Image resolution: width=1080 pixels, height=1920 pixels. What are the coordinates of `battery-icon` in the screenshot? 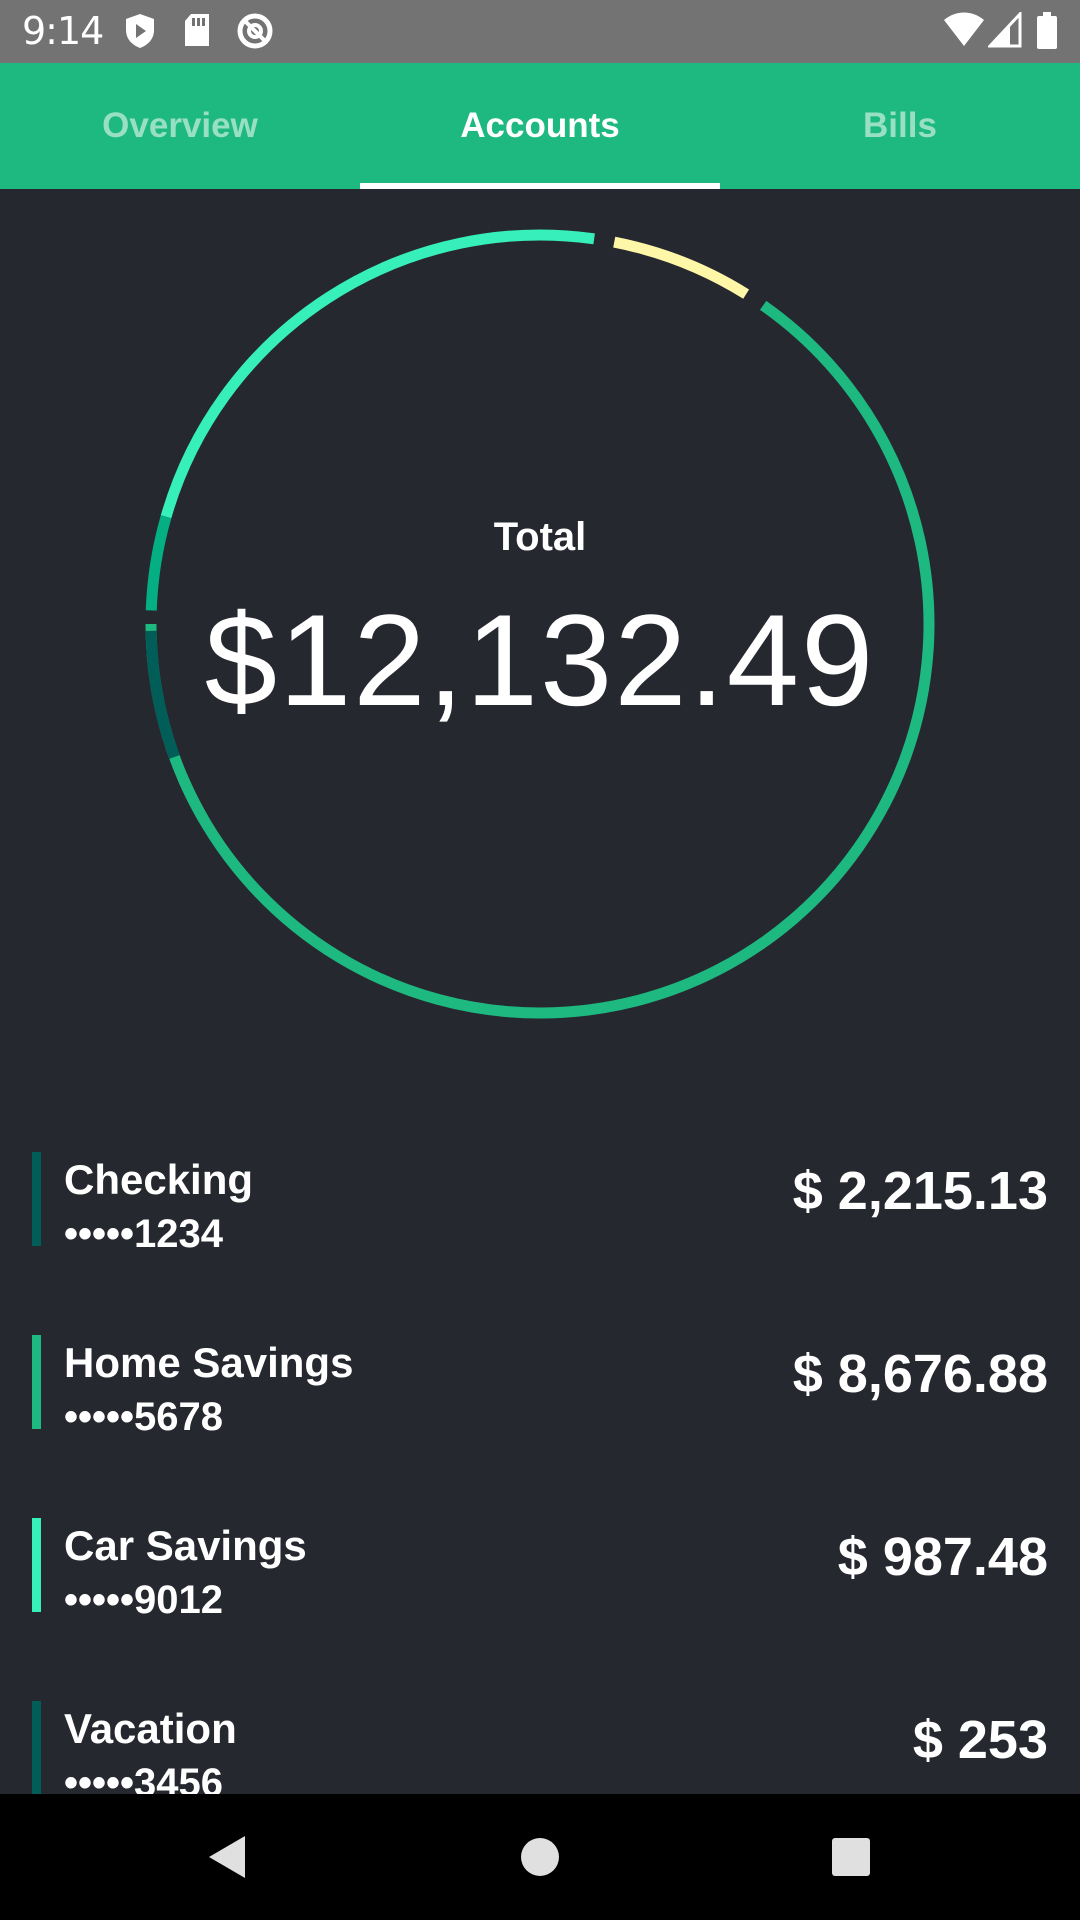 It's located at (1047, 30).